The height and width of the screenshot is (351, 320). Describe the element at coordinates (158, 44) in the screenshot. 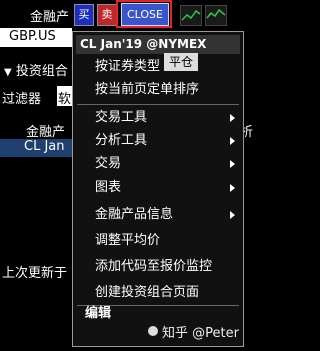

I see `menu-title: CL Jan'19 @NYMEX` at that location.